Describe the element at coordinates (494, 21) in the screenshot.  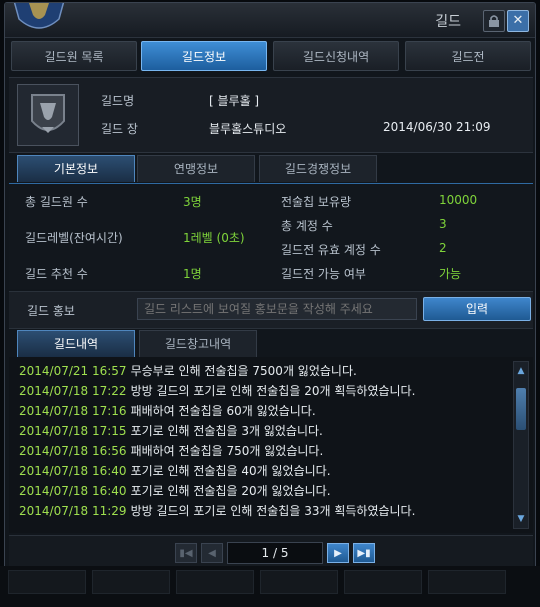
I see `lock-icon` at that location.